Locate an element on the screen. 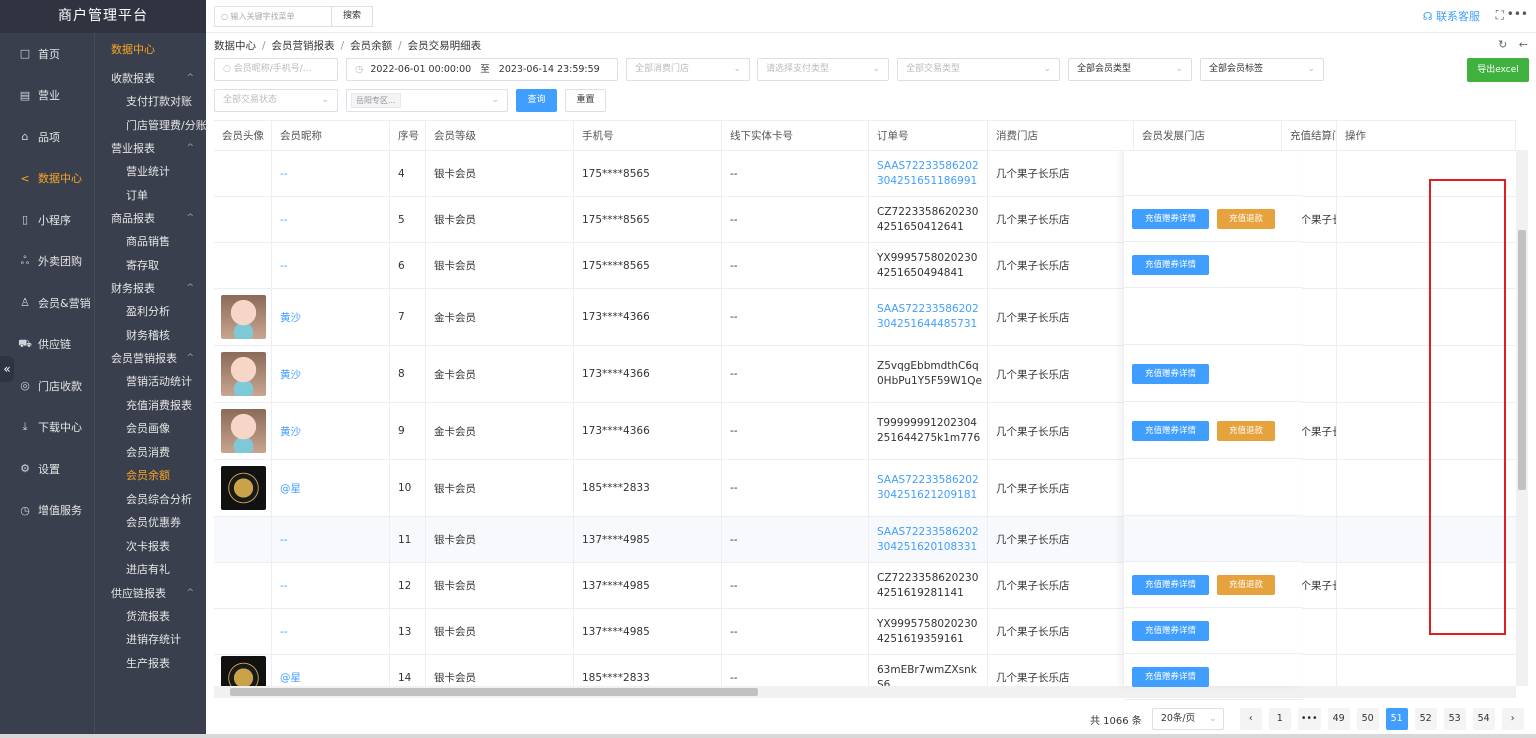  store-select: 全部消费门店 ⌄ is located at coordinates (688, 69).